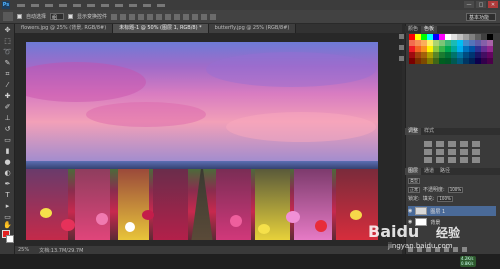 This screenshot has width=500, height=269. I want to click on distribute-hcenter-icon, so click(204, 16).